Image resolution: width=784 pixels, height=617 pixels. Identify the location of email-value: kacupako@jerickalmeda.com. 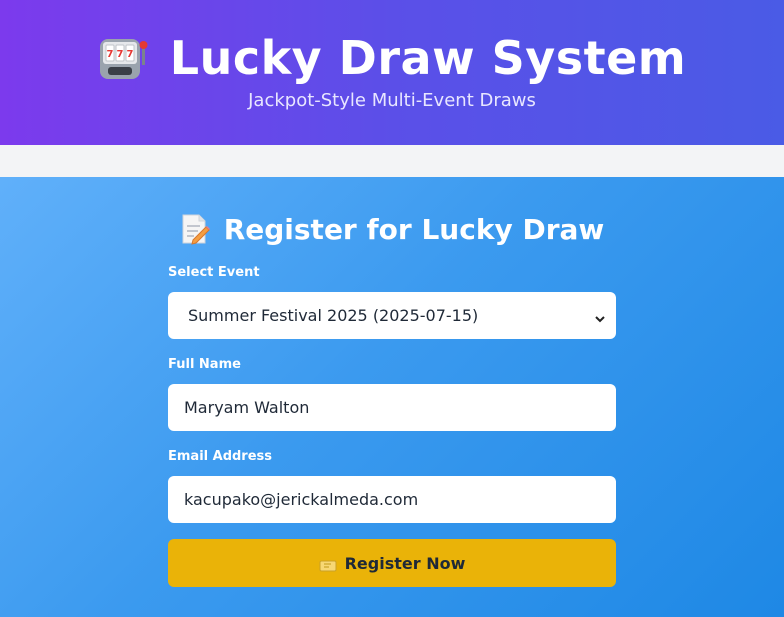
(301, 499).